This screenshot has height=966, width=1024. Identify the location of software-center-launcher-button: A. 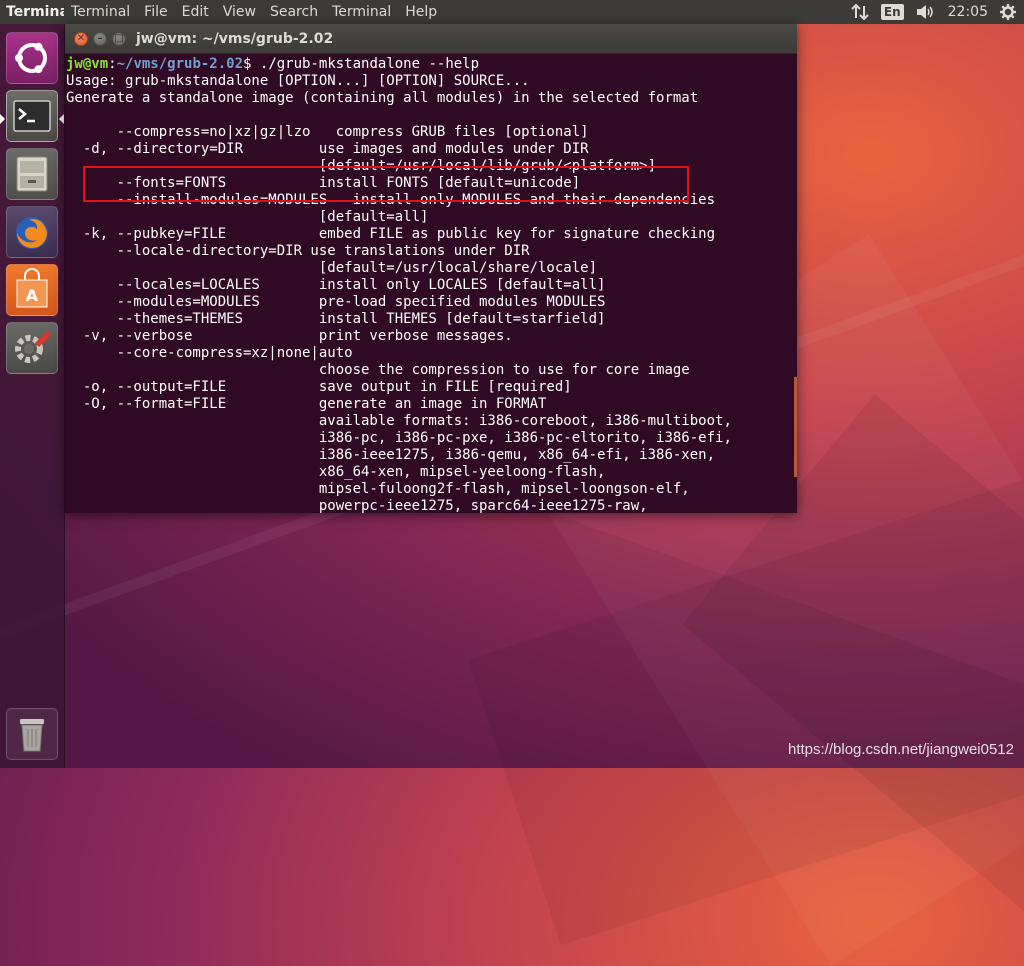
(32, 290).